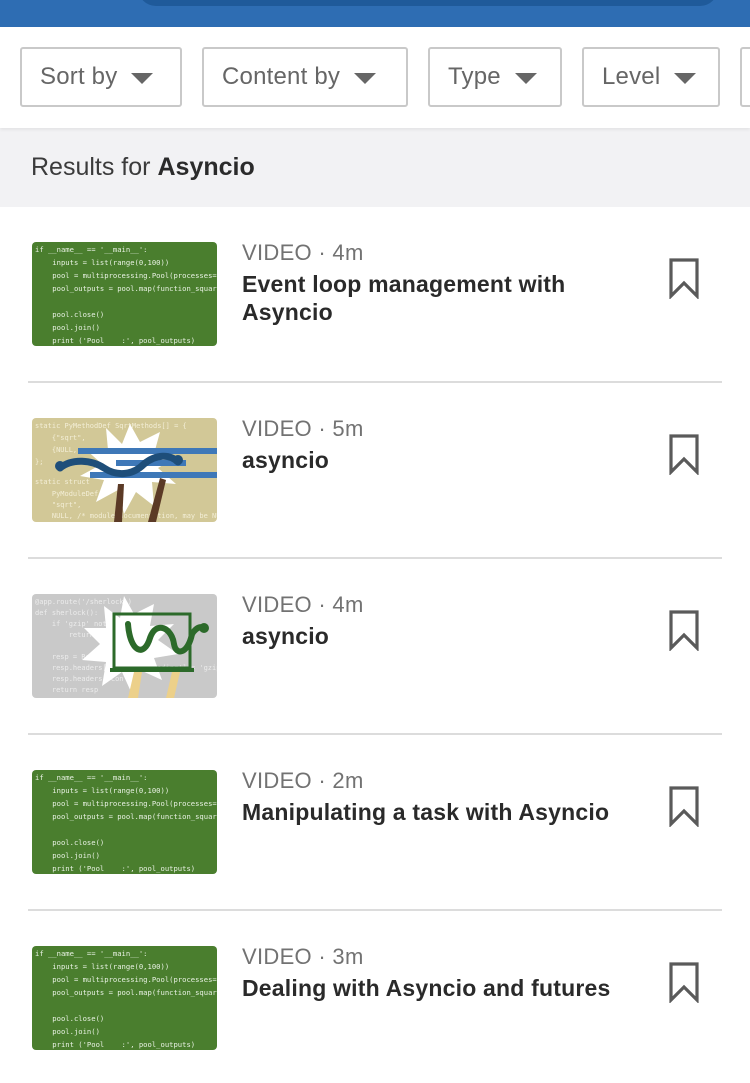 The image size is (750, 1083). Describe the element at coordinates (206, 167) in the screenshot. I see `results-query: Asyncio` at that location.